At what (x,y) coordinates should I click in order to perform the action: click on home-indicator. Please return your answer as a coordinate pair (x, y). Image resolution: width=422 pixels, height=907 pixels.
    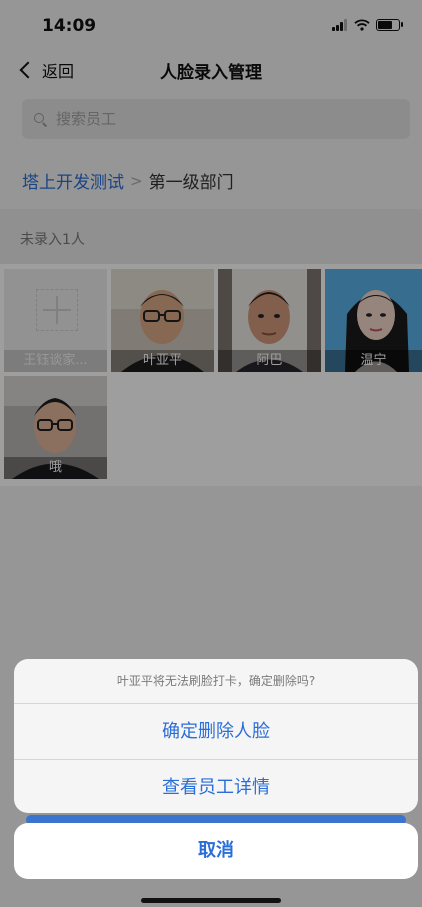
    Looking at the image, I should click on (211, 900).